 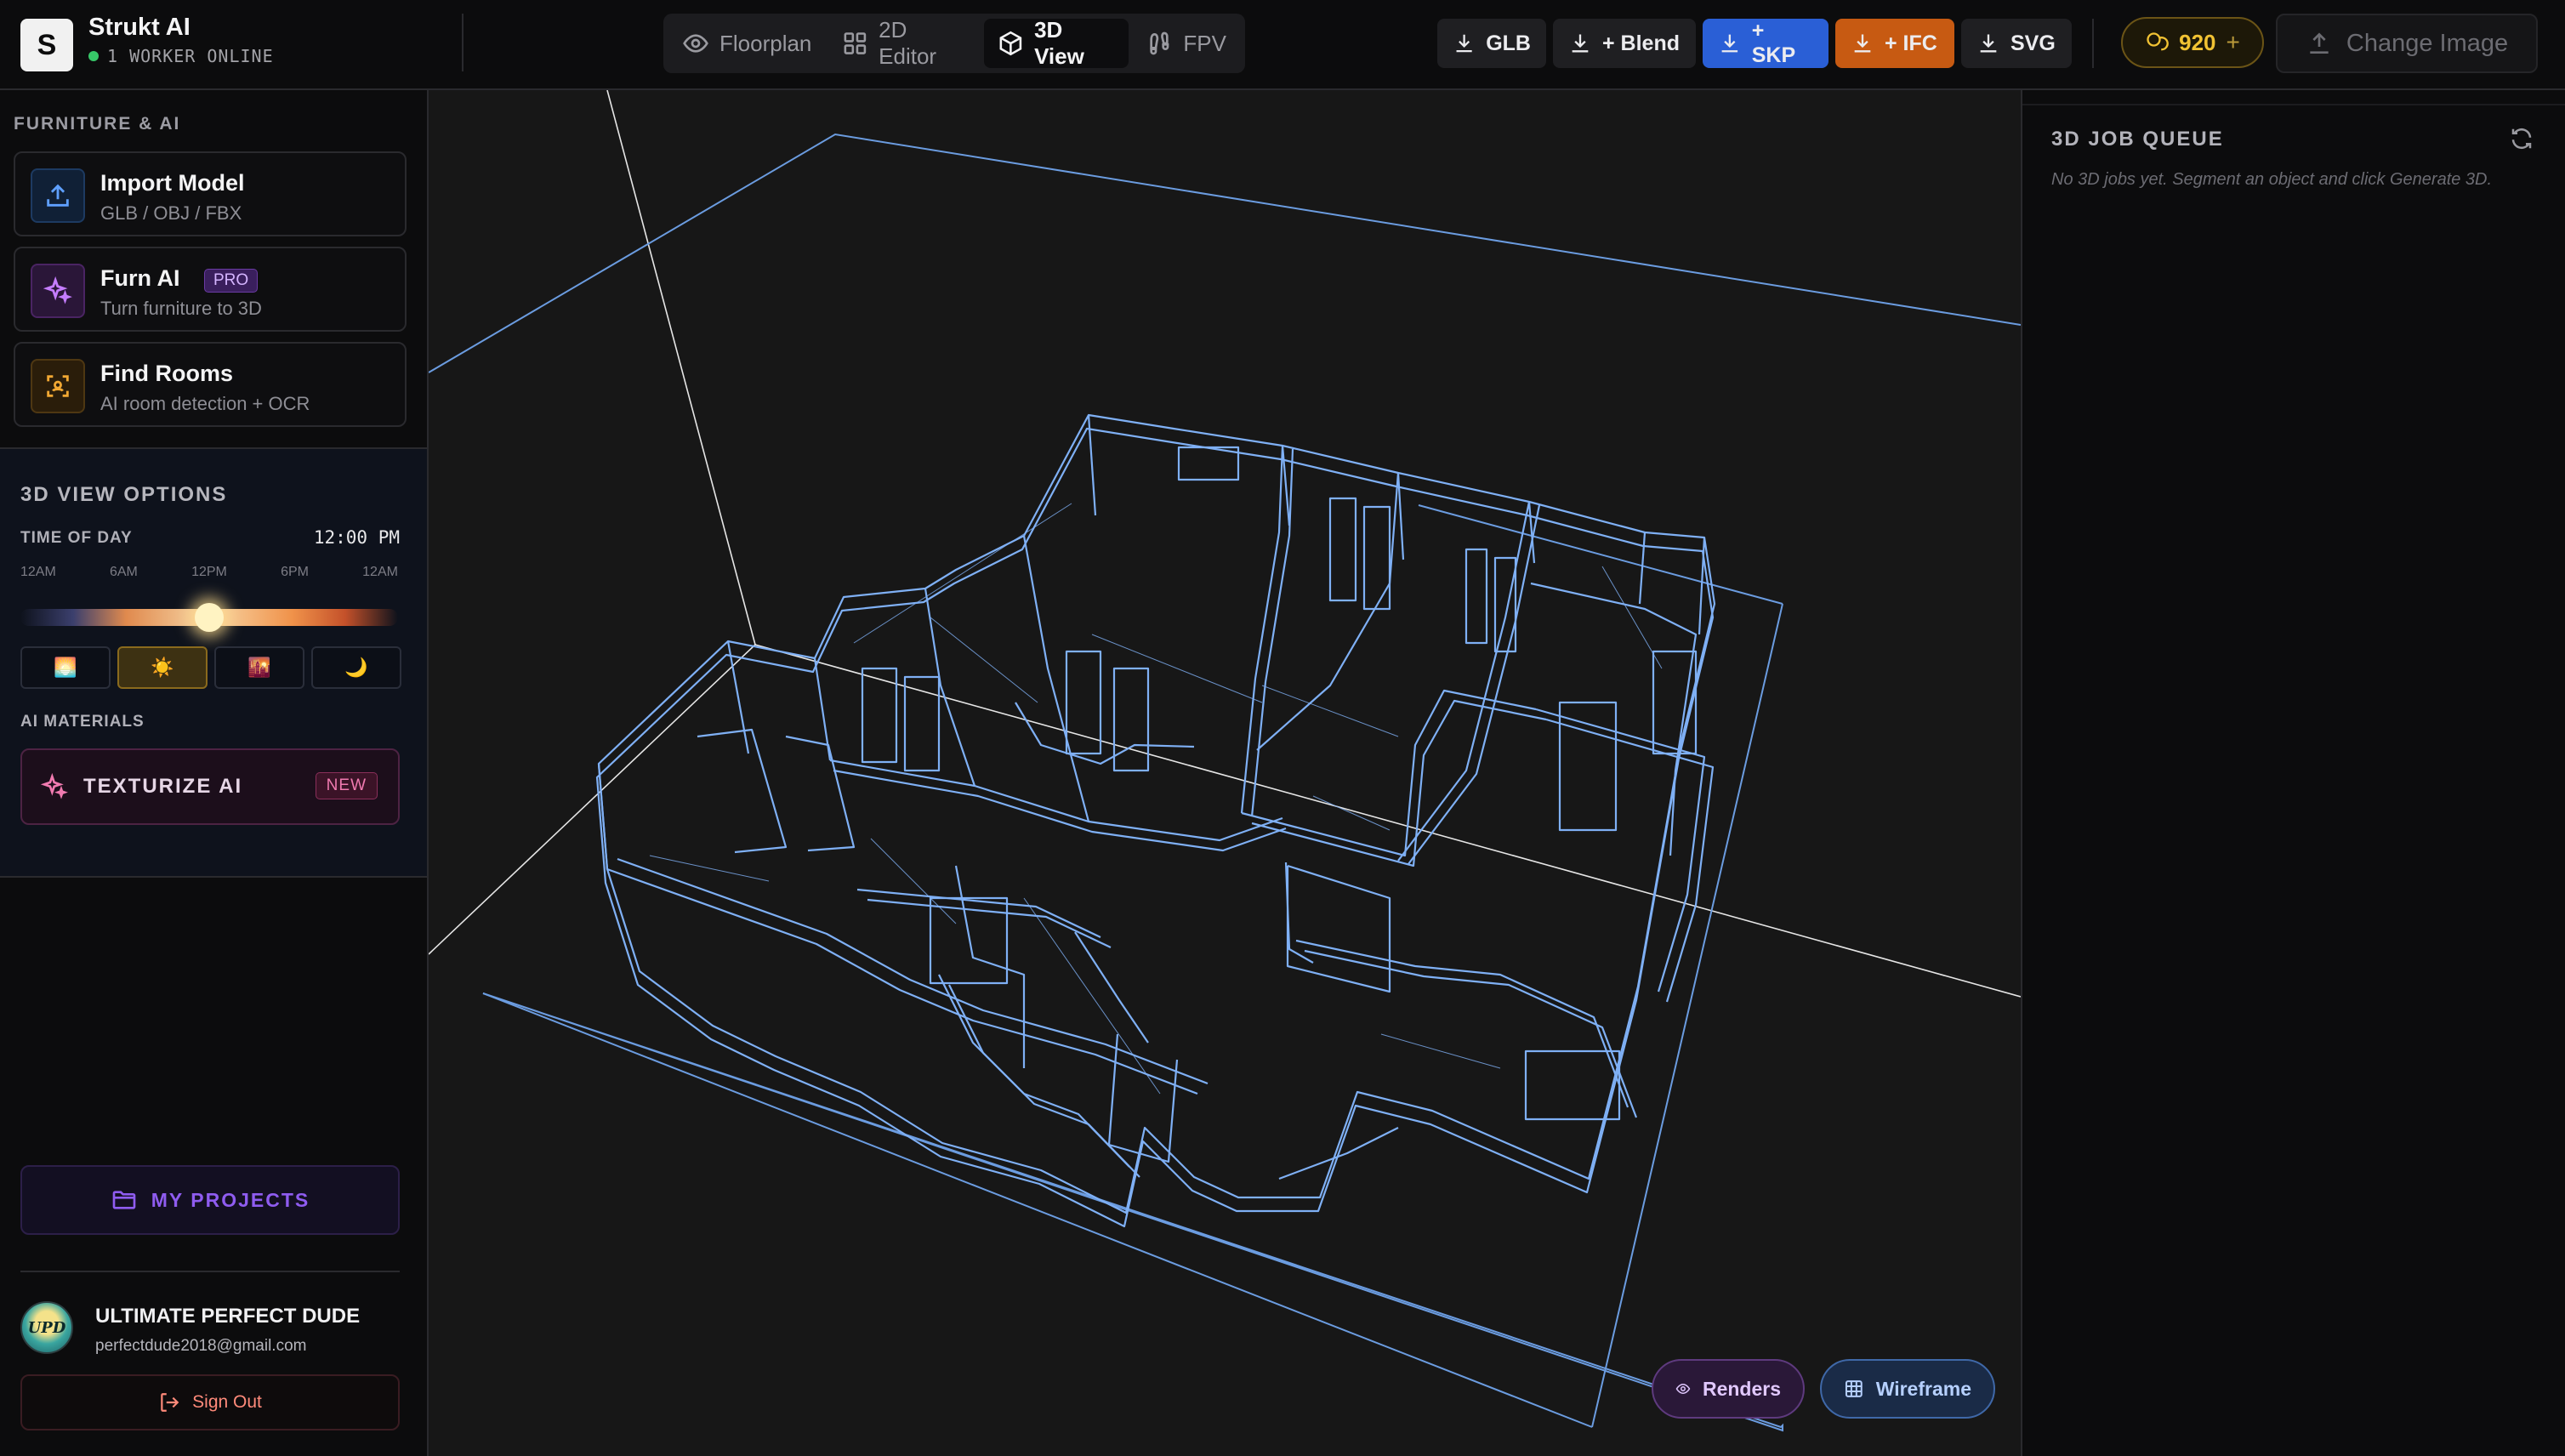 I want to click on tab-label: 2D Editor, so click(x=908, y=43).